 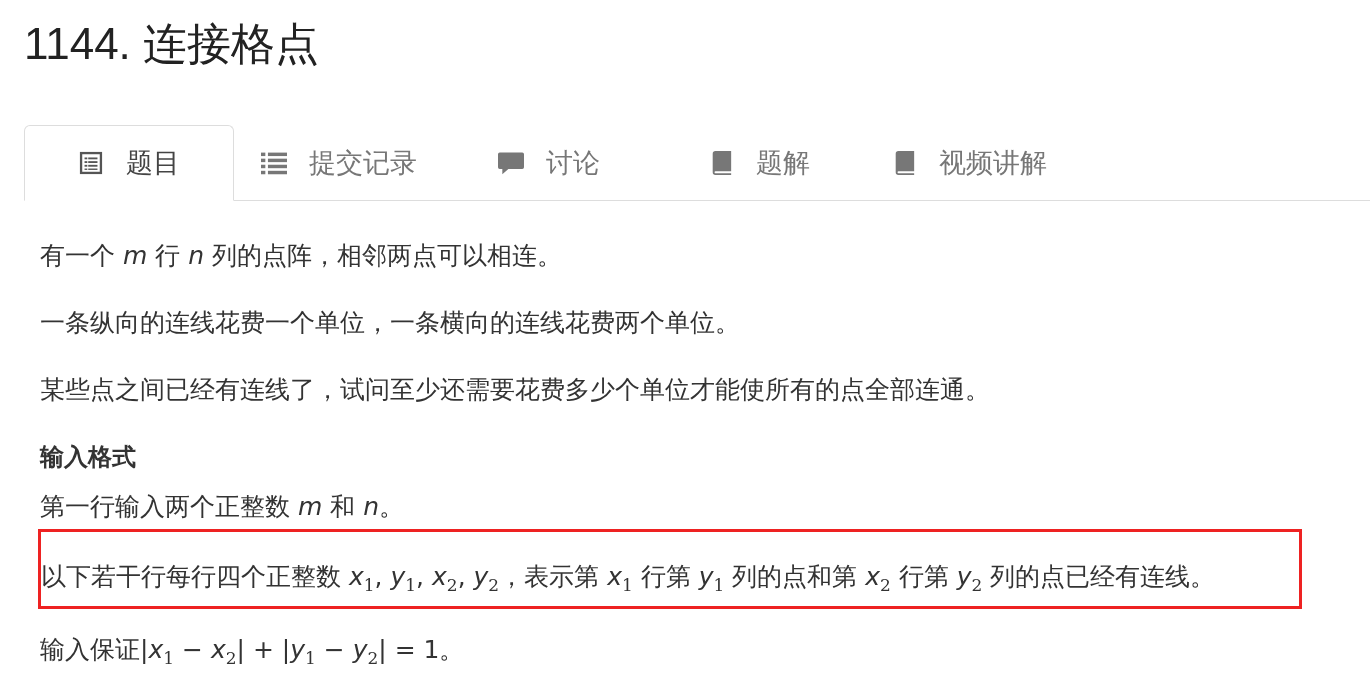 I want to click on paragraph: 输入保证|x$_{1}$ − x$_{2}$| + |y$_{1}$ − y$_{2}$| = 1。, so click(x=253, y=652).